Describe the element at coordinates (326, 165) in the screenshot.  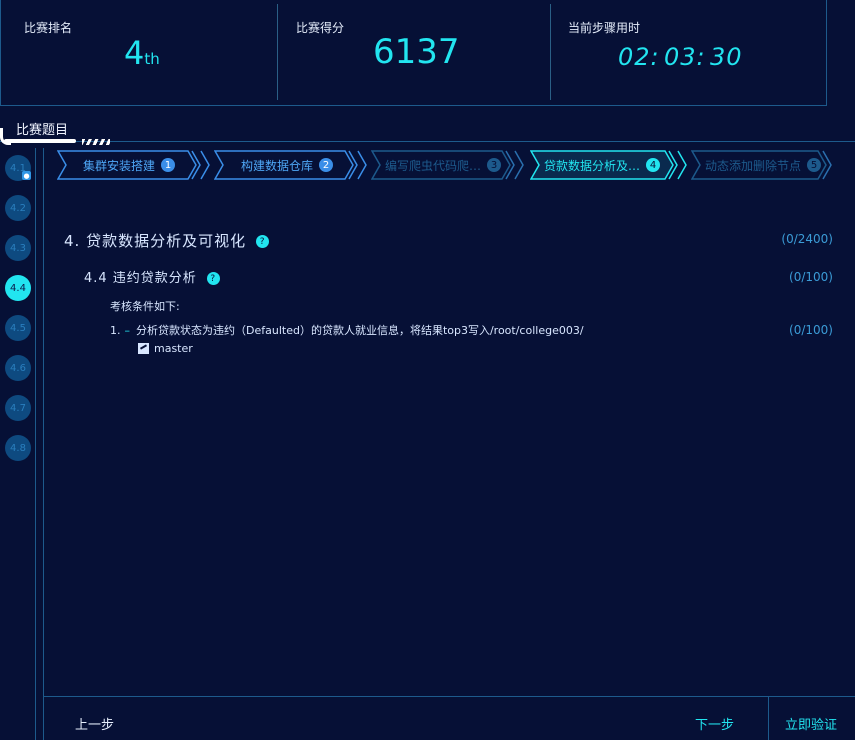
I see `tab-number: 2` at that location.